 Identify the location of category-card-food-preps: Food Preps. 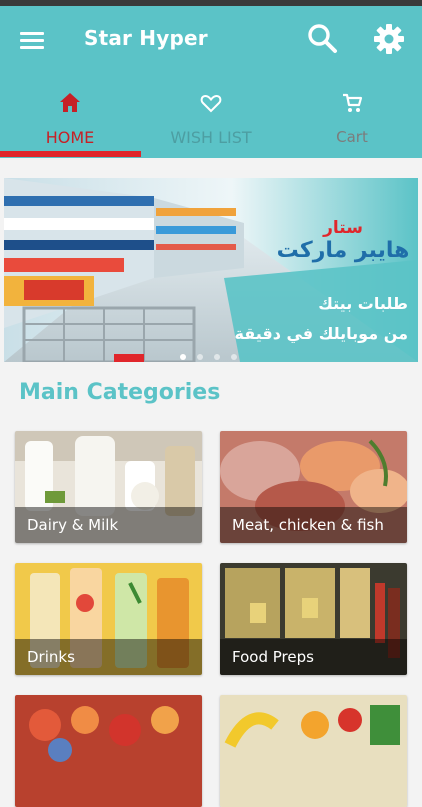
(313, 619).